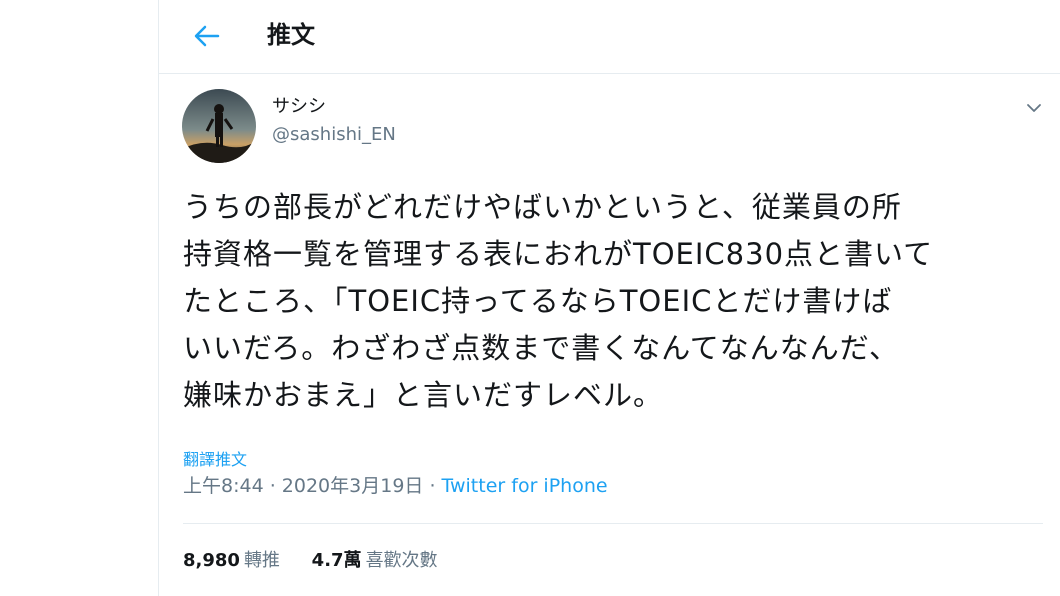 The image size is (1060, 596). Describe the element at coordinates (211, 560) in the screenshot. I see `retweets-count: 8,980` at that location.